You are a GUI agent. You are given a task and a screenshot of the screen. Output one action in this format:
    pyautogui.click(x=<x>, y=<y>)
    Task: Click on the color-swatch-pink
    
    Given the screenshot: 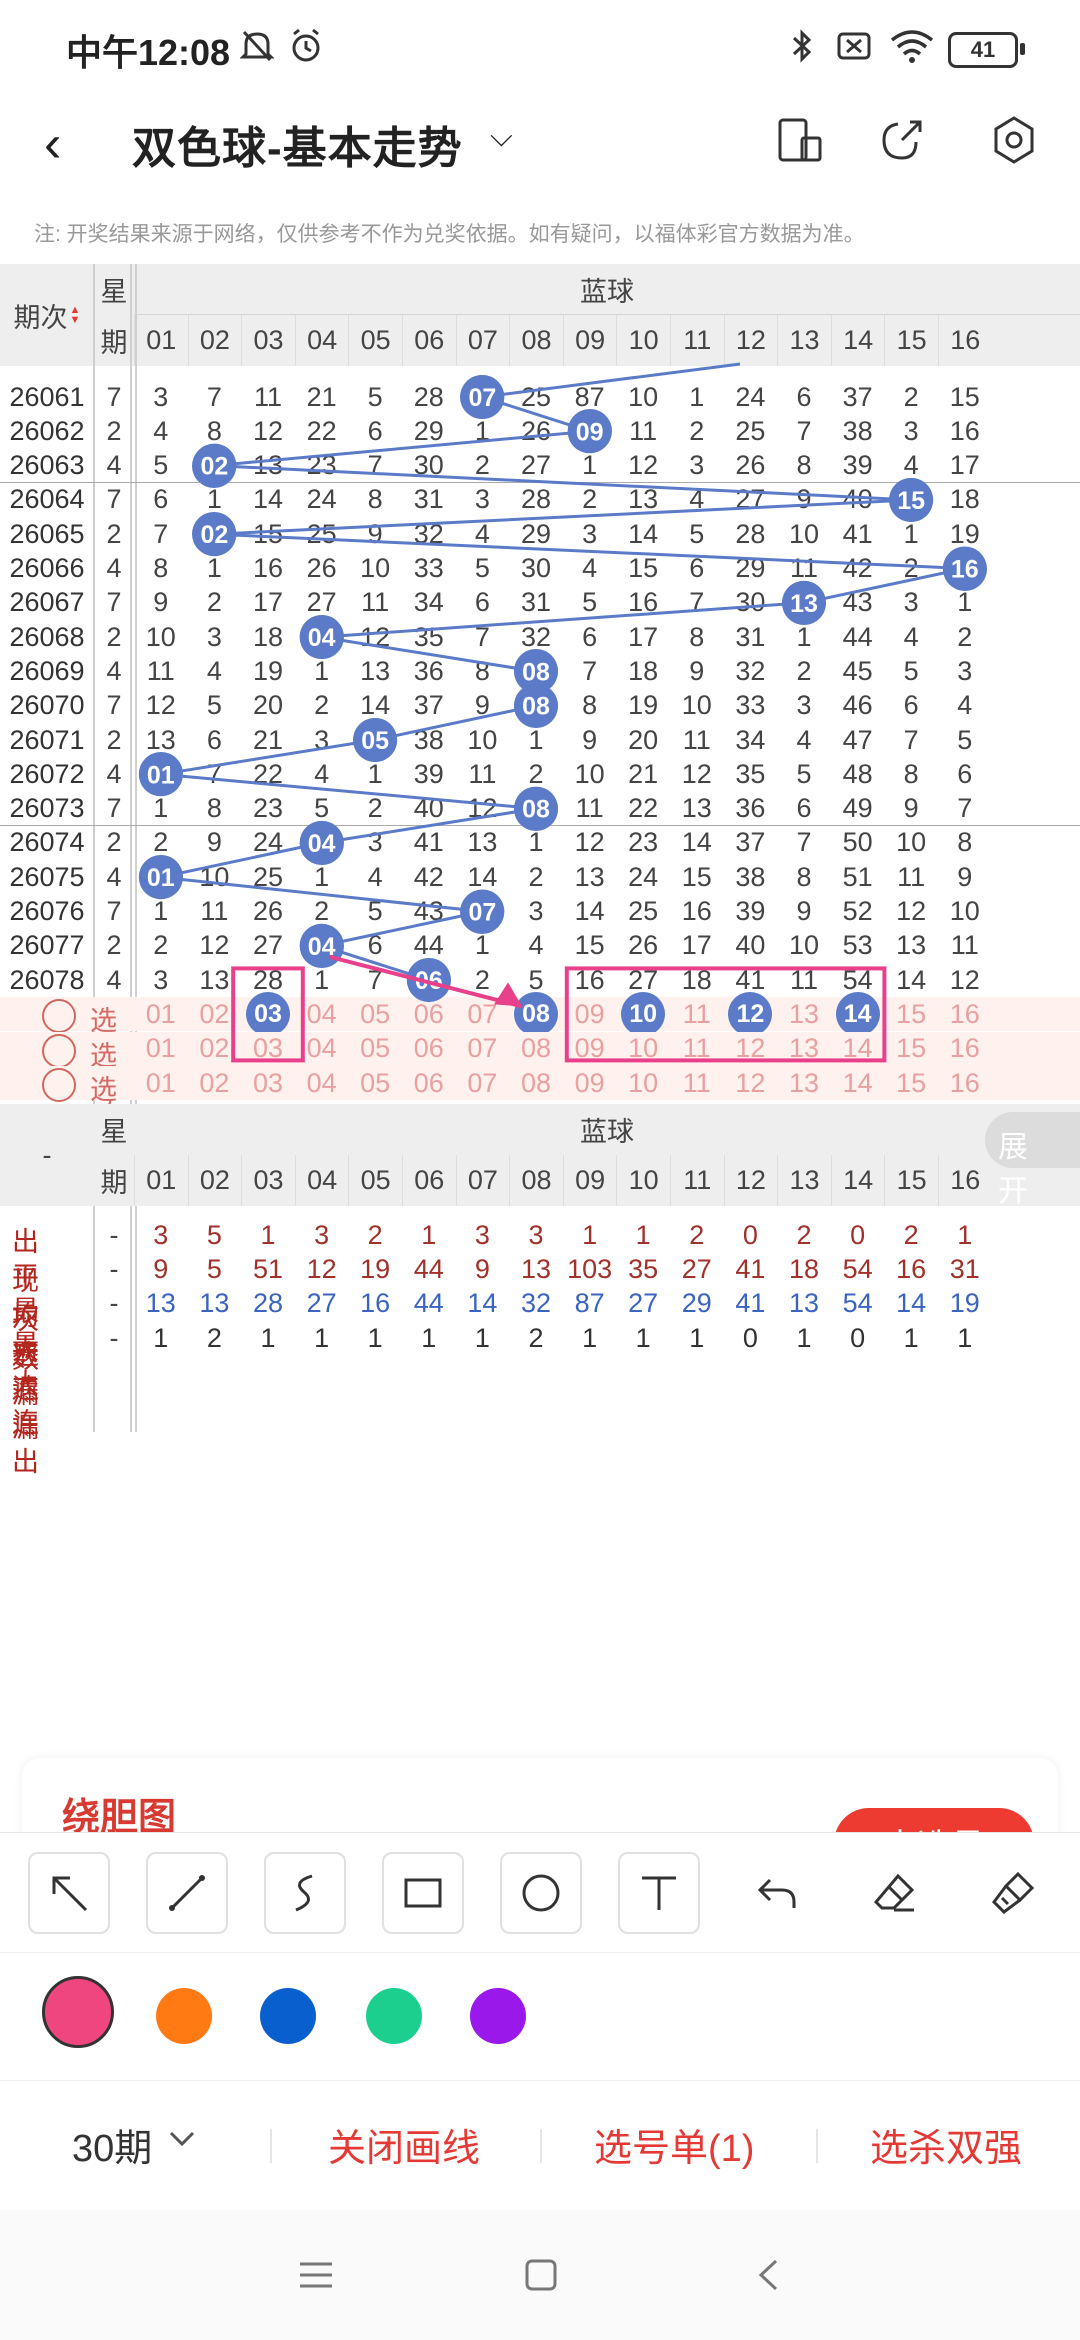 What is the action you would take?
    pyautogui.click(x=78, y=2012)
    